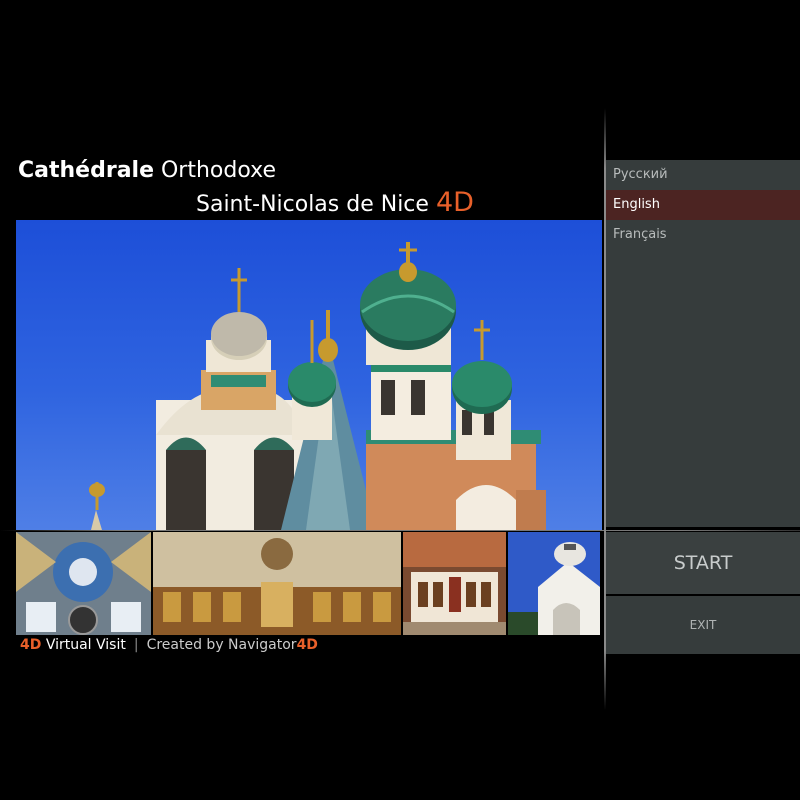  Describe the element at coordinates (703, 205) in the screenshot. I see `language-option-english: English` at that location.